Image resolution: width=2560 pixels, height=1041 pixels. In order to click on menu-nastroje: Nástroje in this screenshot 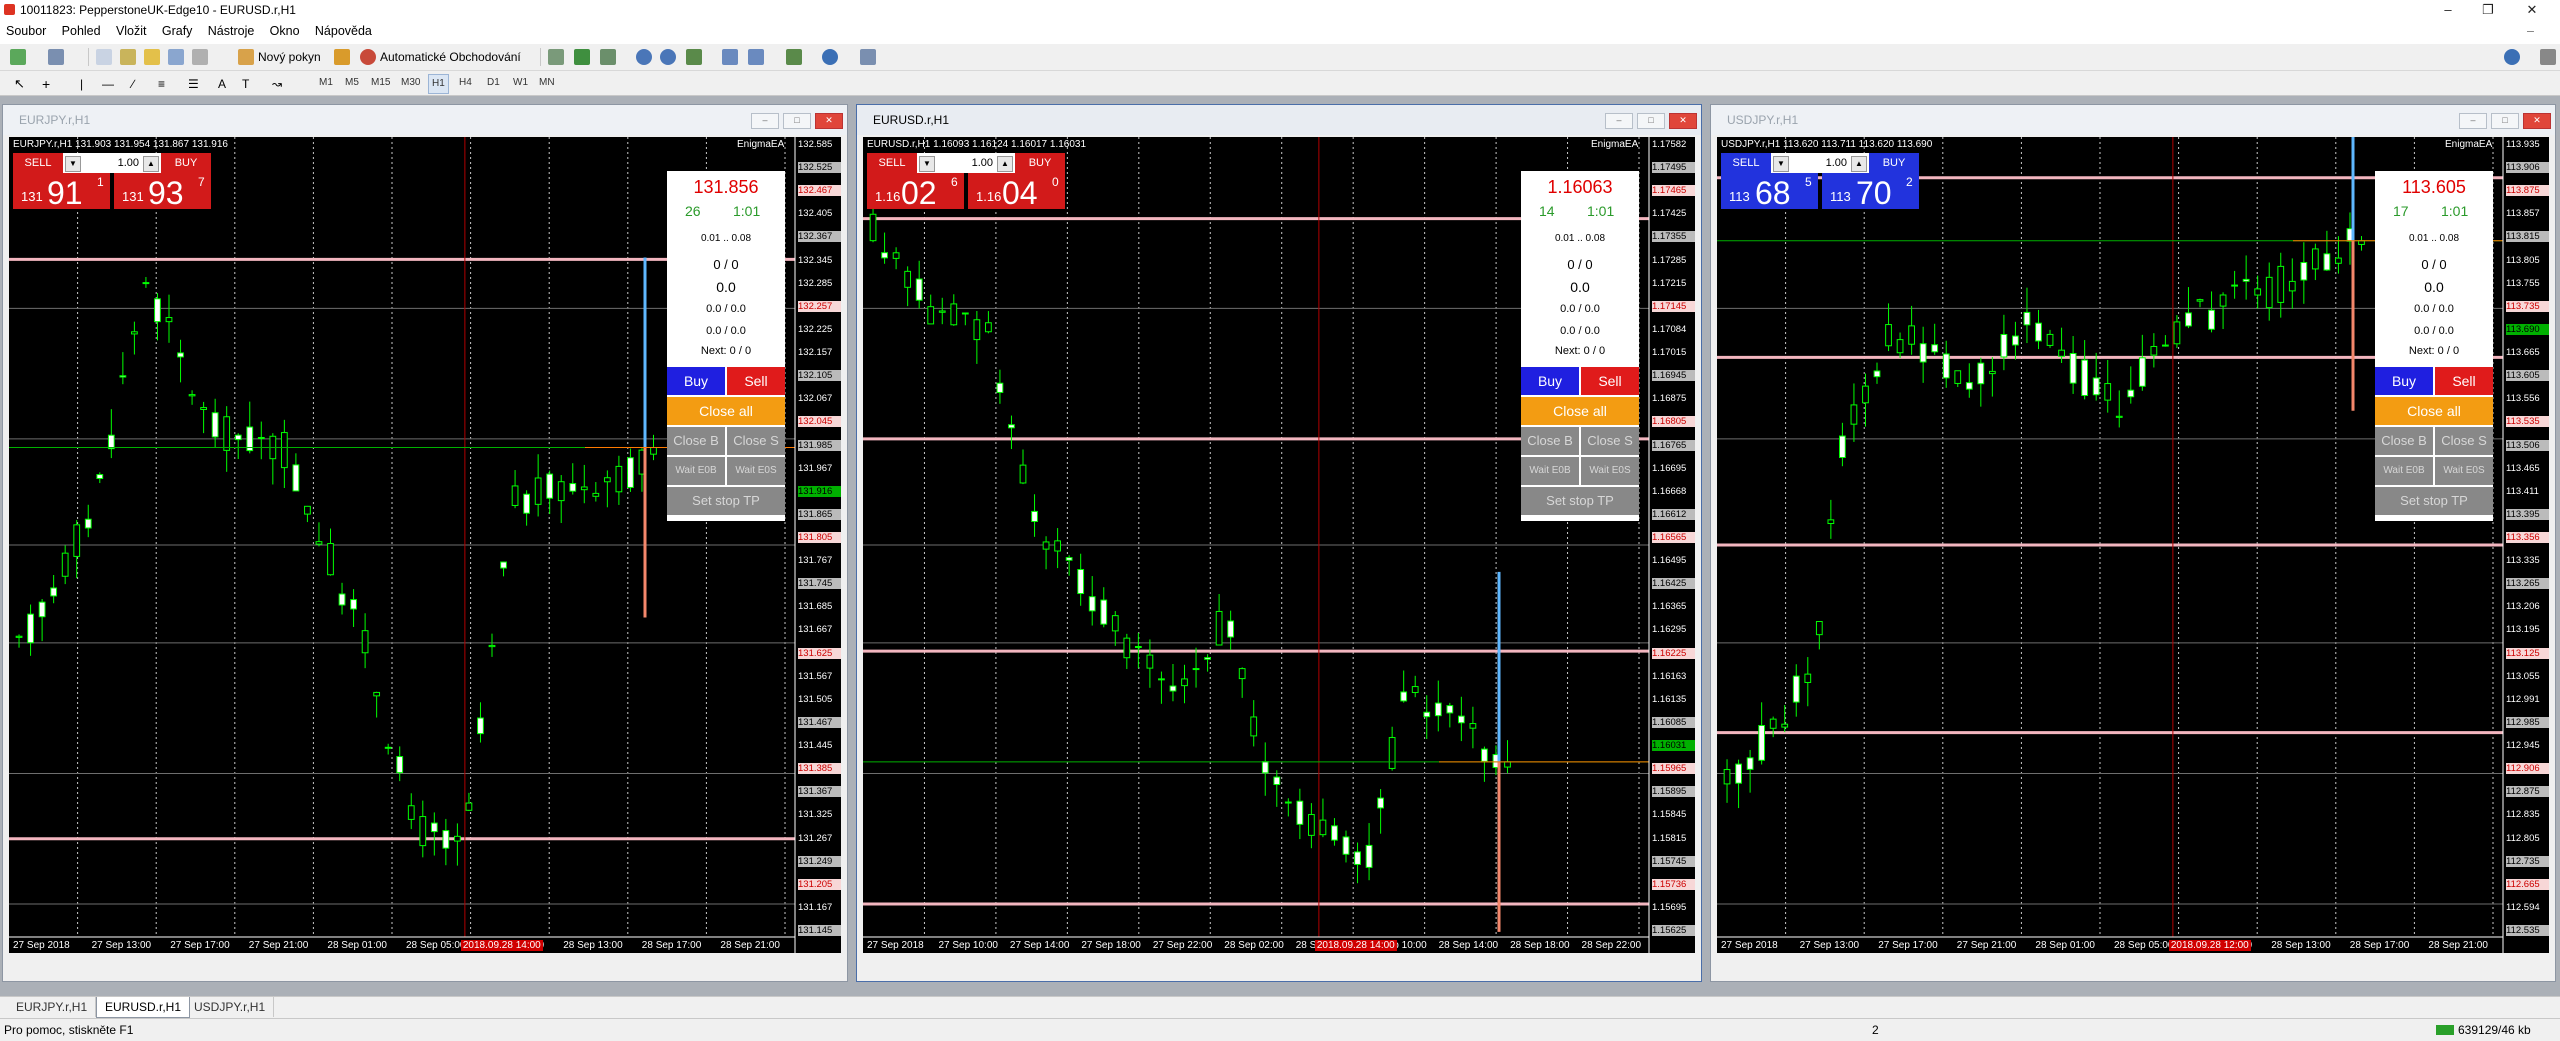, I will do `click(231, 31)`.